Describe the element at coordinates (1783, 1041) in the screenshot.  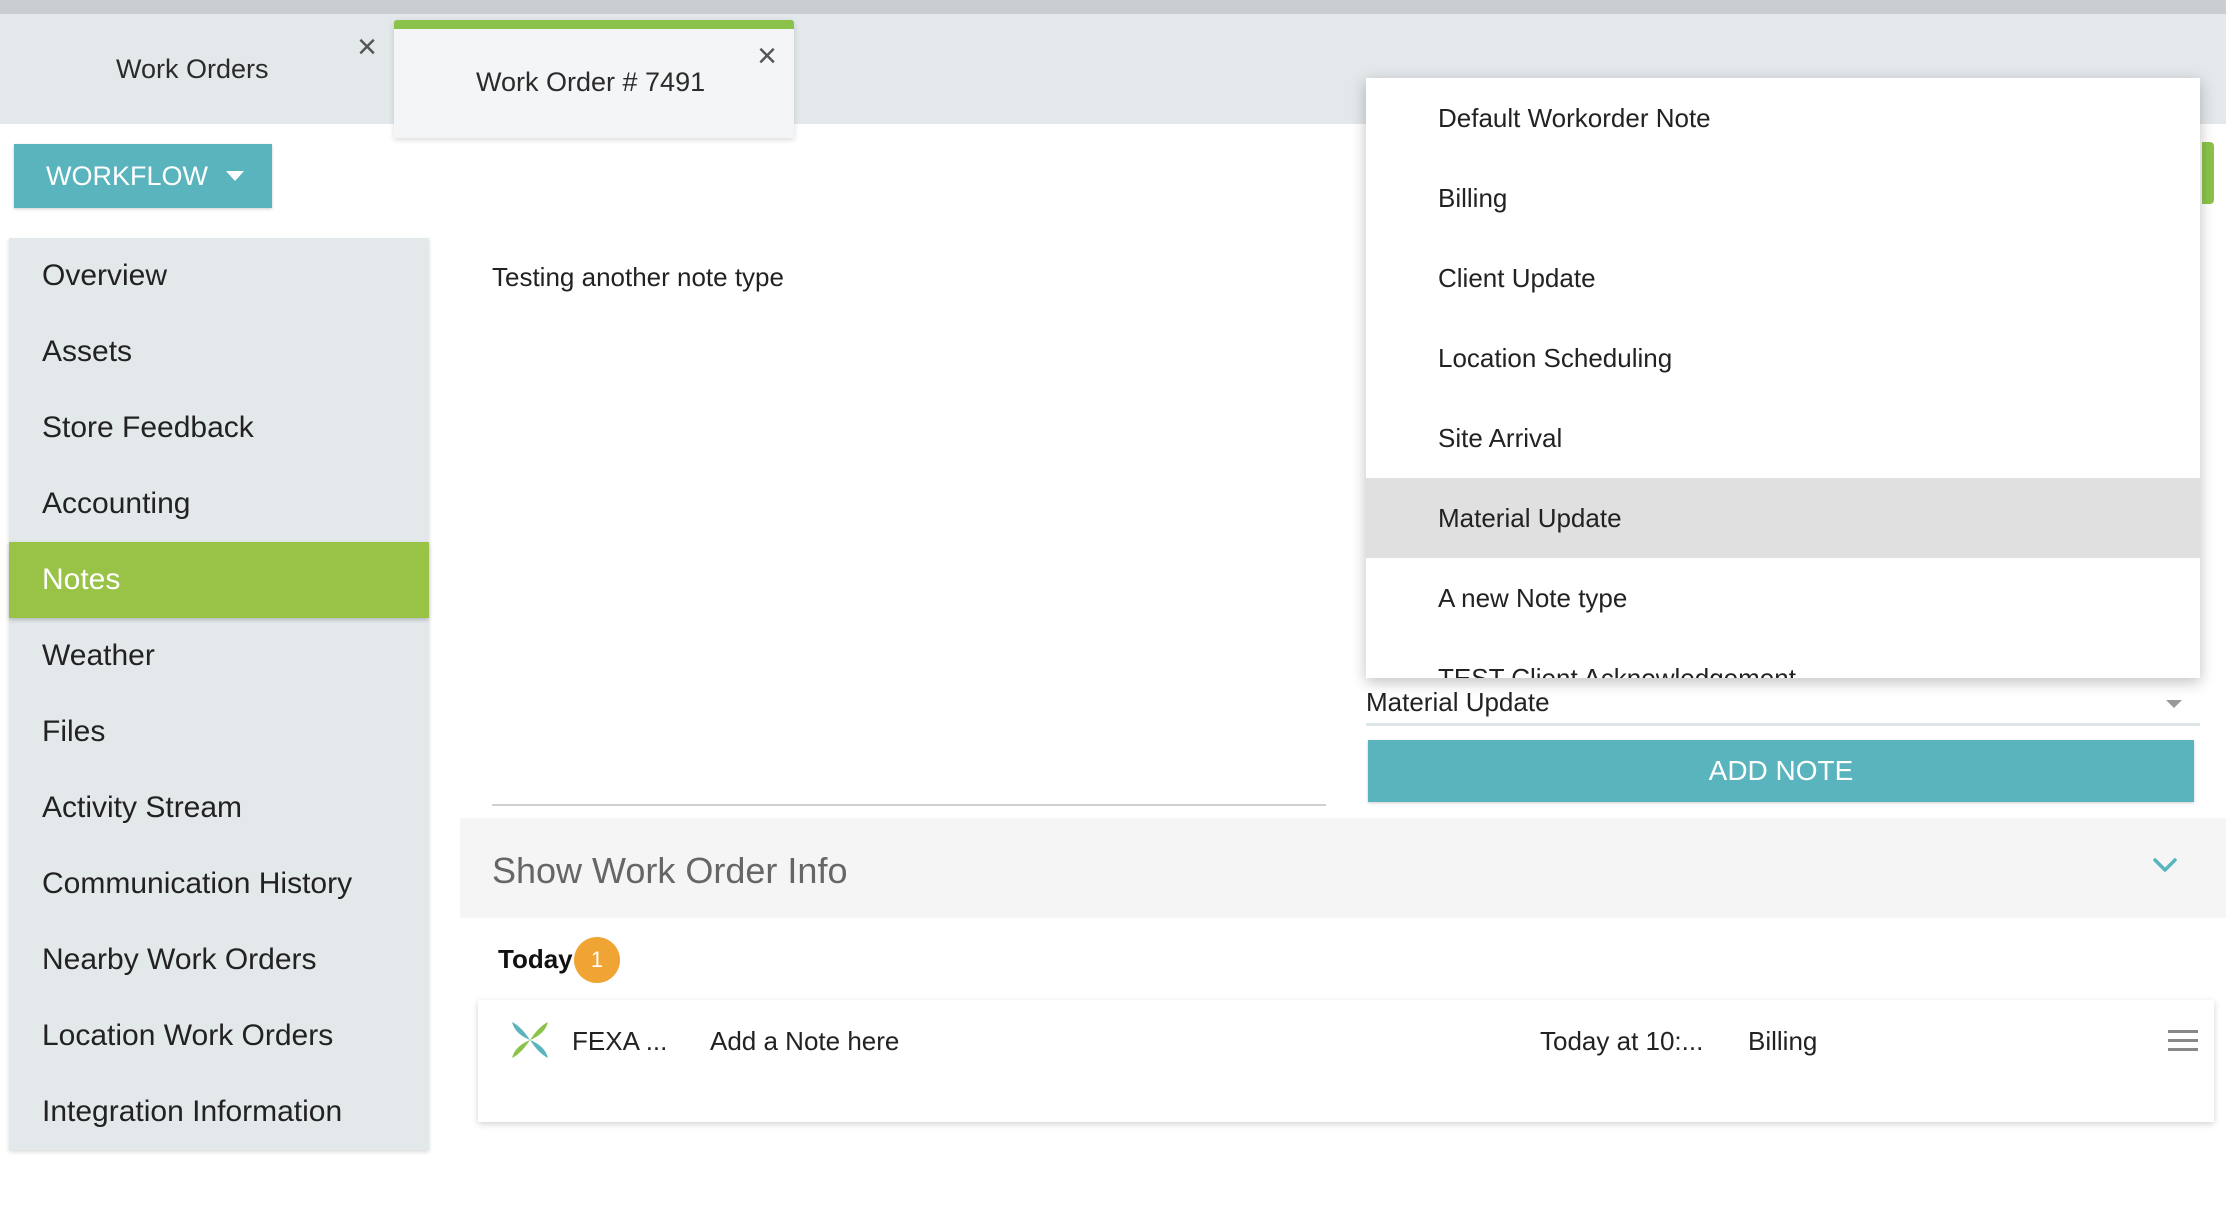
I see `note-type: Billing` at that location.